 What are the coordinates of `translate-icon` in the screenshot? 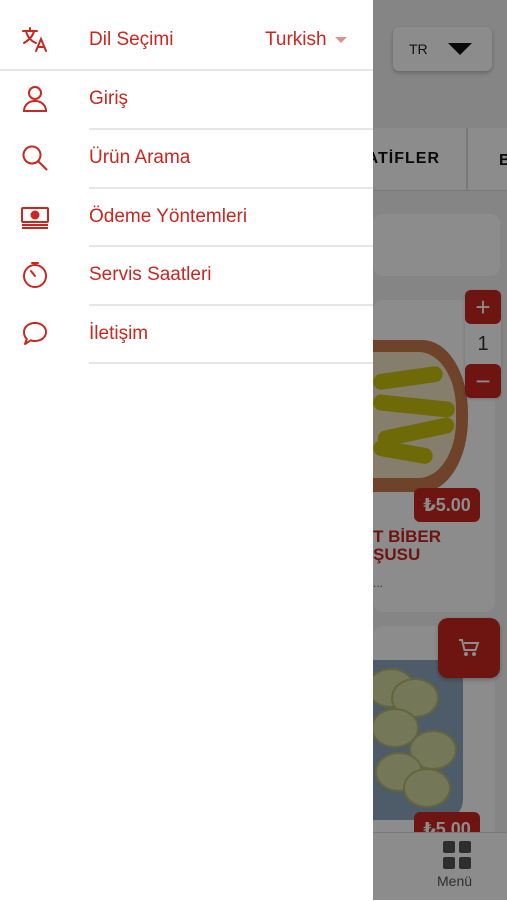 It's located at (35, 40).